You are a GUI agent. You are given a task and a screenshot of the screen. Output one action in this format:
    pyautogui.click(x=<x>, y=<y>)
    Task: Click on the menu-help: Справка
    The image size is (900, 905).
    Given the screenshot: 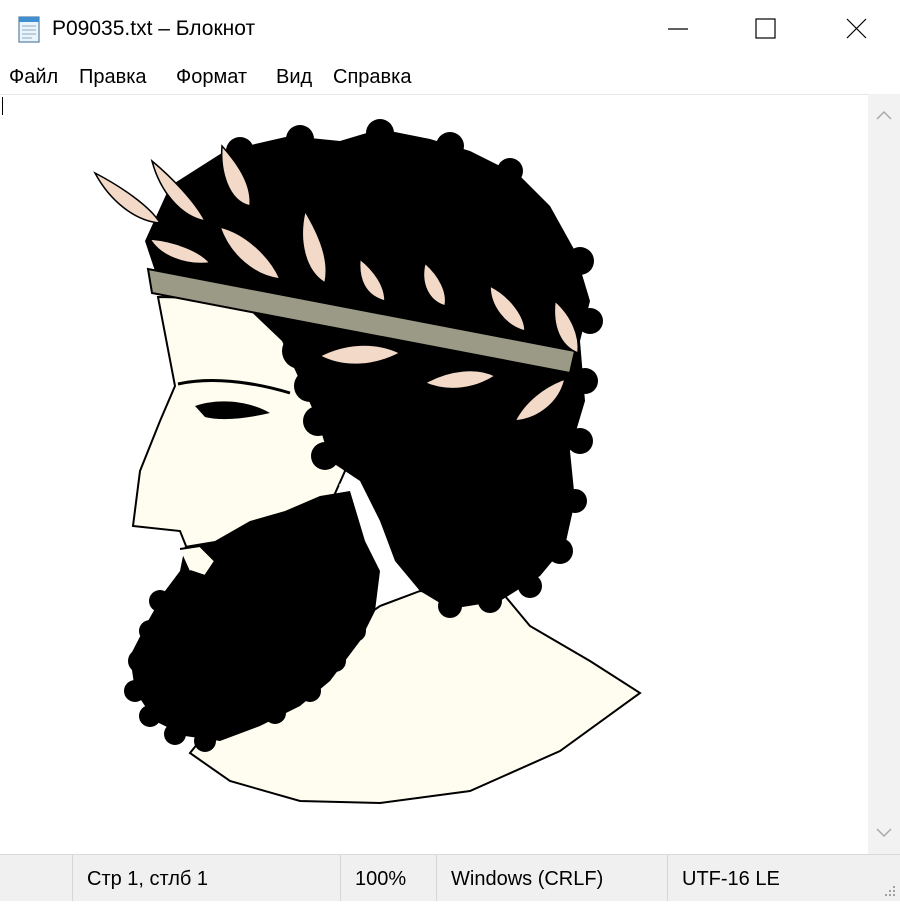 What is the action you would take?
    pyautogui.click(x=372, y=77)
    